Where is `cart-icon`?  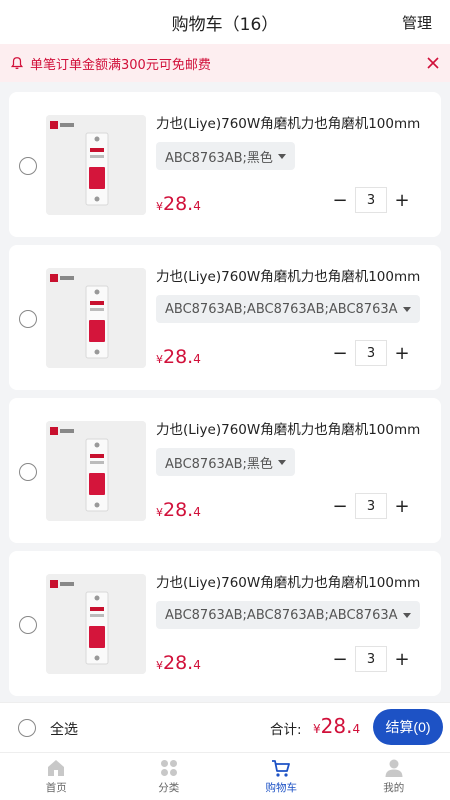
cart-icon is located at coordinates (281, 768).